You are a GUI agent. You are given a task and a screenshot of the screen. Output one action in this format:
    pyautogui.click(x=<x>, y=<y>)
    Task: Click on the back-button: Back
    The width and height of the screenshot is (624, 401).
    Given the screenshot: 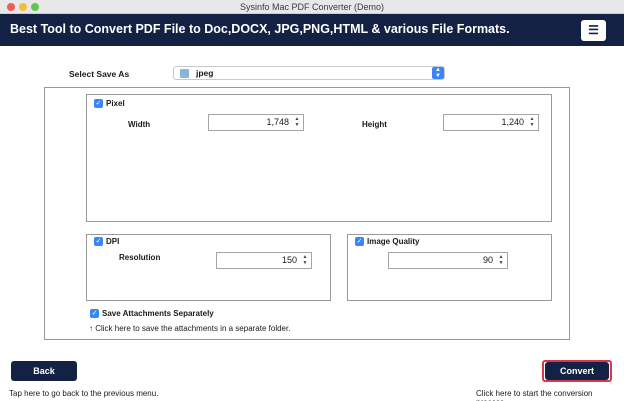 What is the action you would take?
    pyautogui.click(x=44, y=371)
    